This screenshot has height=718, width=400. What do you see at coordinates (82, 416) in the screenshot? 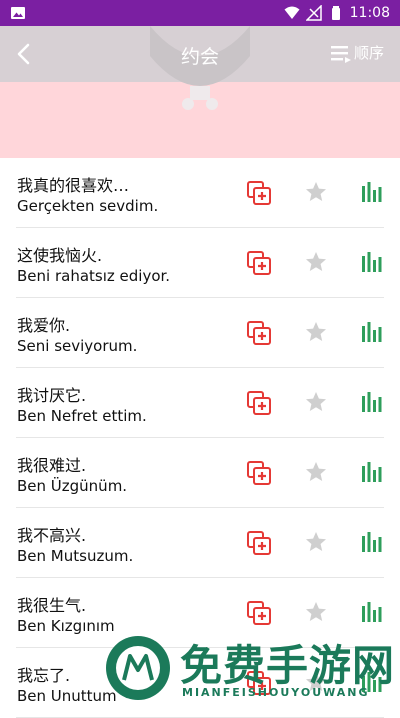
I see `phrase-turkish: Ben Nefret ettim.` at bounding box center [82, 416].